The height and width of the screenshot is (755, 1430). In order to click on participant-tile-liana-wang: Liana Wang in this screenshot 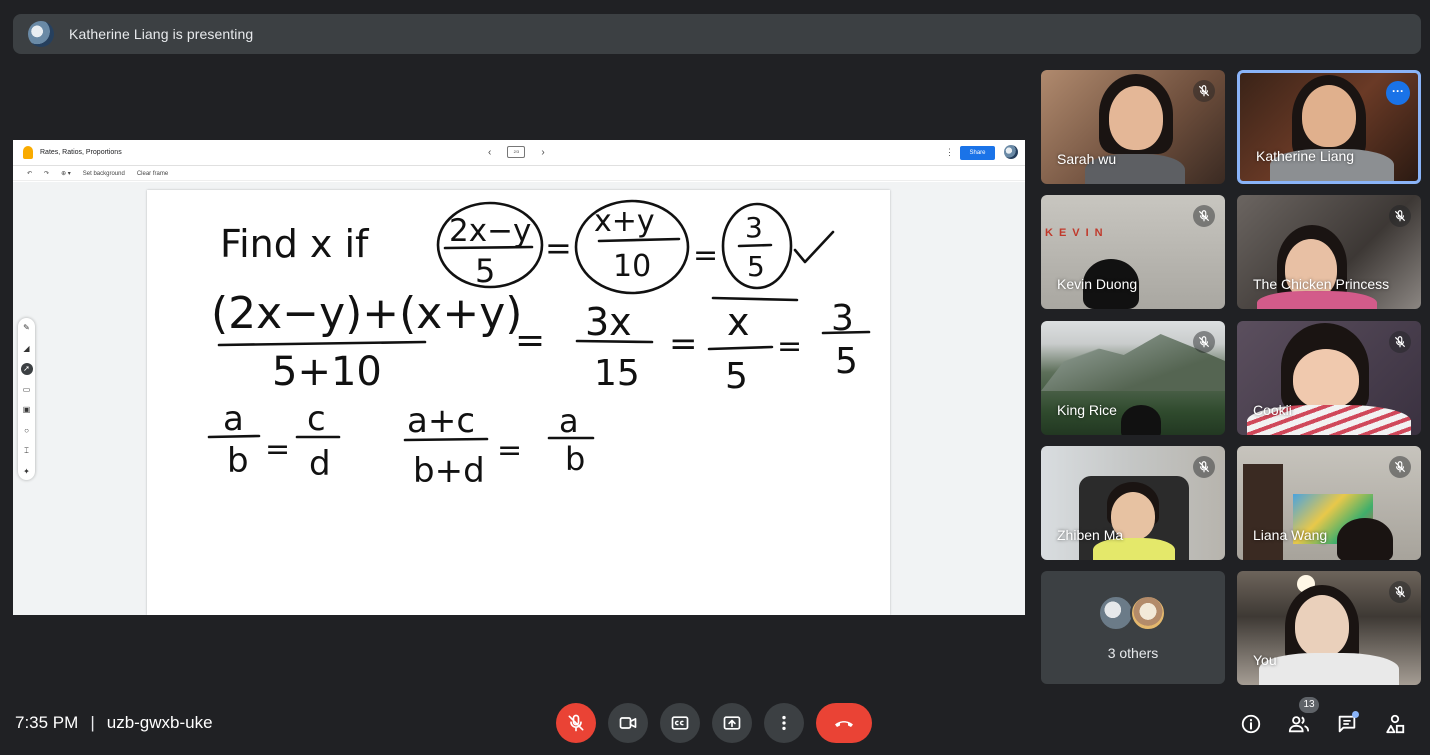, I will do `click(1329, 503)`.